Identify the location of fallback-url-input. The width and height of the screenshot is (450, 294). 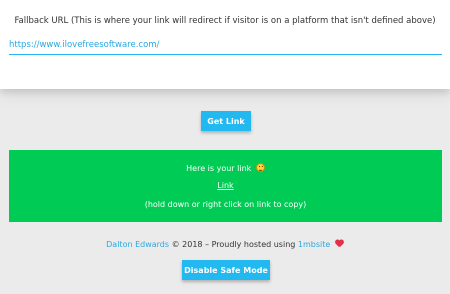
(225, 46).